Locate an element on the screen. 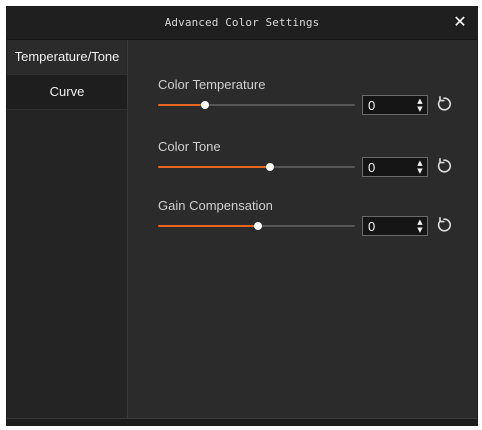 Image resolution: width=482 pixels, height=430 pixels. title-bar: Advanced Color Settings ✕ is located at coordinates (242, 23).